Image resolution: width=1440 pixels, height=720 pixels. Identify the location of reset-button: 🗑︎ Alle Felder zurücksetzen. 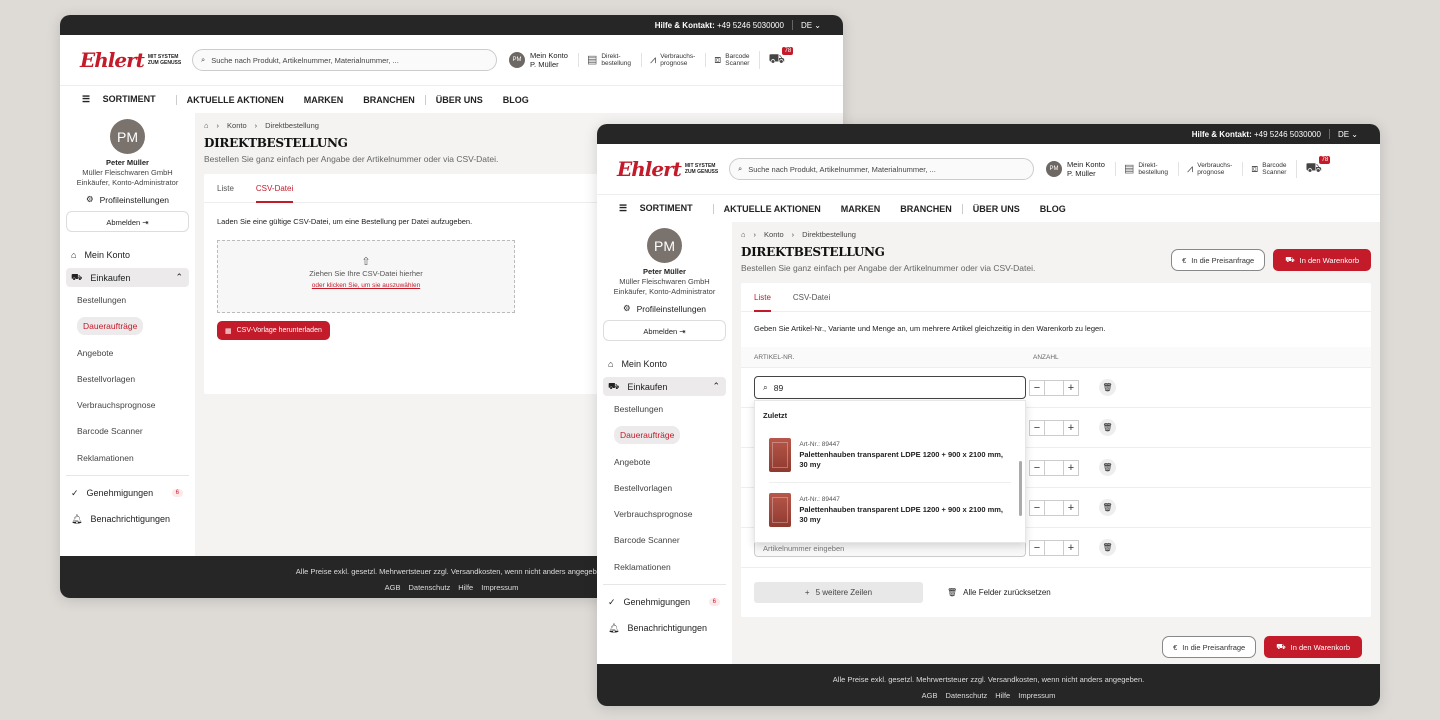
(999, 592).